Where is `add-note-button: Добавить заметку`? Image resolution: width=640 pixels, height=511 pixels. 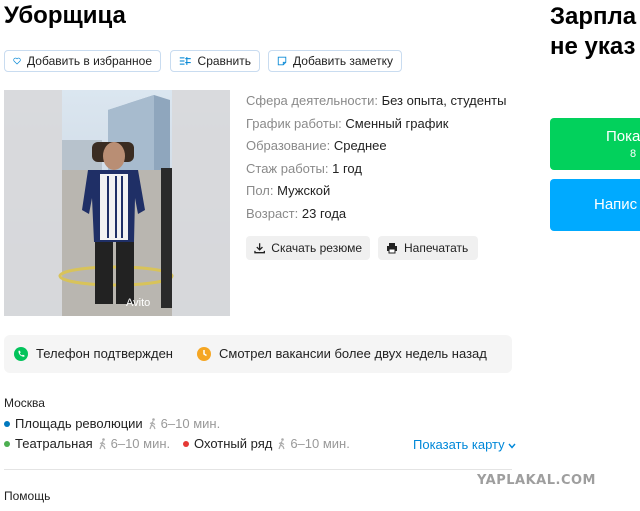
add-note-button: Добавить заметку is located at coordinates (335, 61).